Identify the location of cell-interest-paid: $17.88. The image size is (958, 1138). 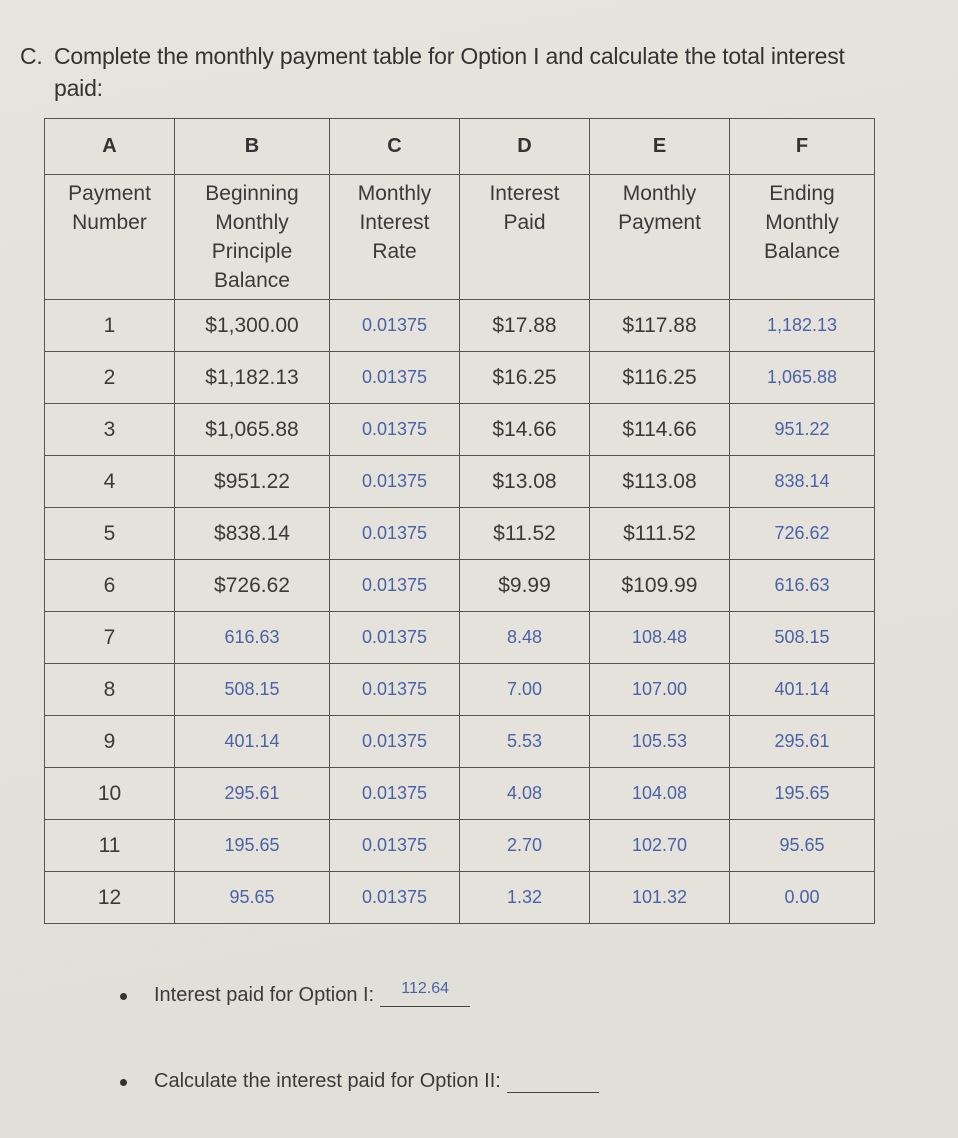
(524, 325).